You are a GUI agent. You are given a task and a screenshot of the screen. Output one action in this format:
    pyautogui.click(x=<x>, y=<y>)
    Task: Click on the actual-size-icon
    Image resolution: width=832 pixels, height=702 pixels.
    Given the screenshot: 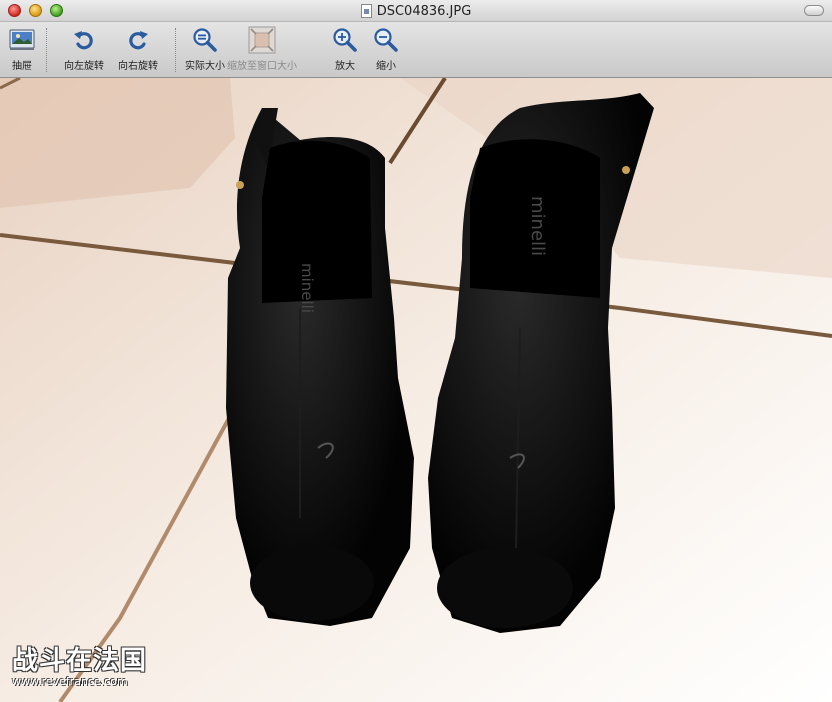 What is the action you would take?
    pyautogui.click(x=205, y=40)
    